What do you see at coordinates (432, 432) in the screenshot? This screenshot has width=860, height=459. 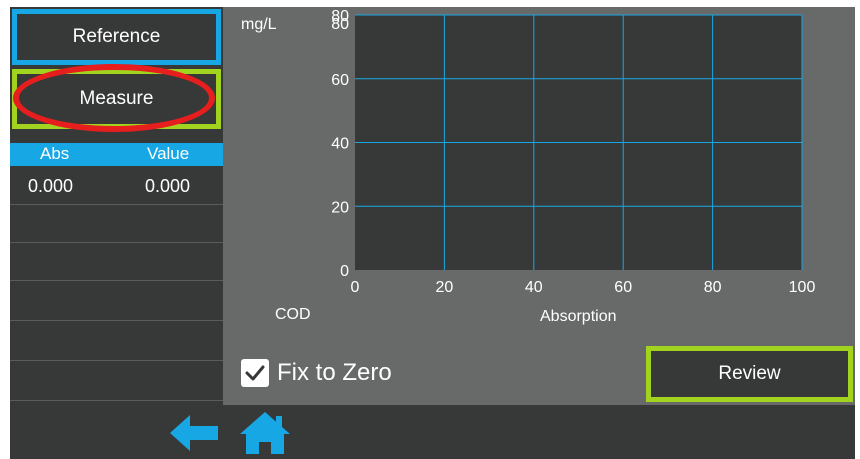 I see `bottom-nav-bar` at bounding box center [432, 432].